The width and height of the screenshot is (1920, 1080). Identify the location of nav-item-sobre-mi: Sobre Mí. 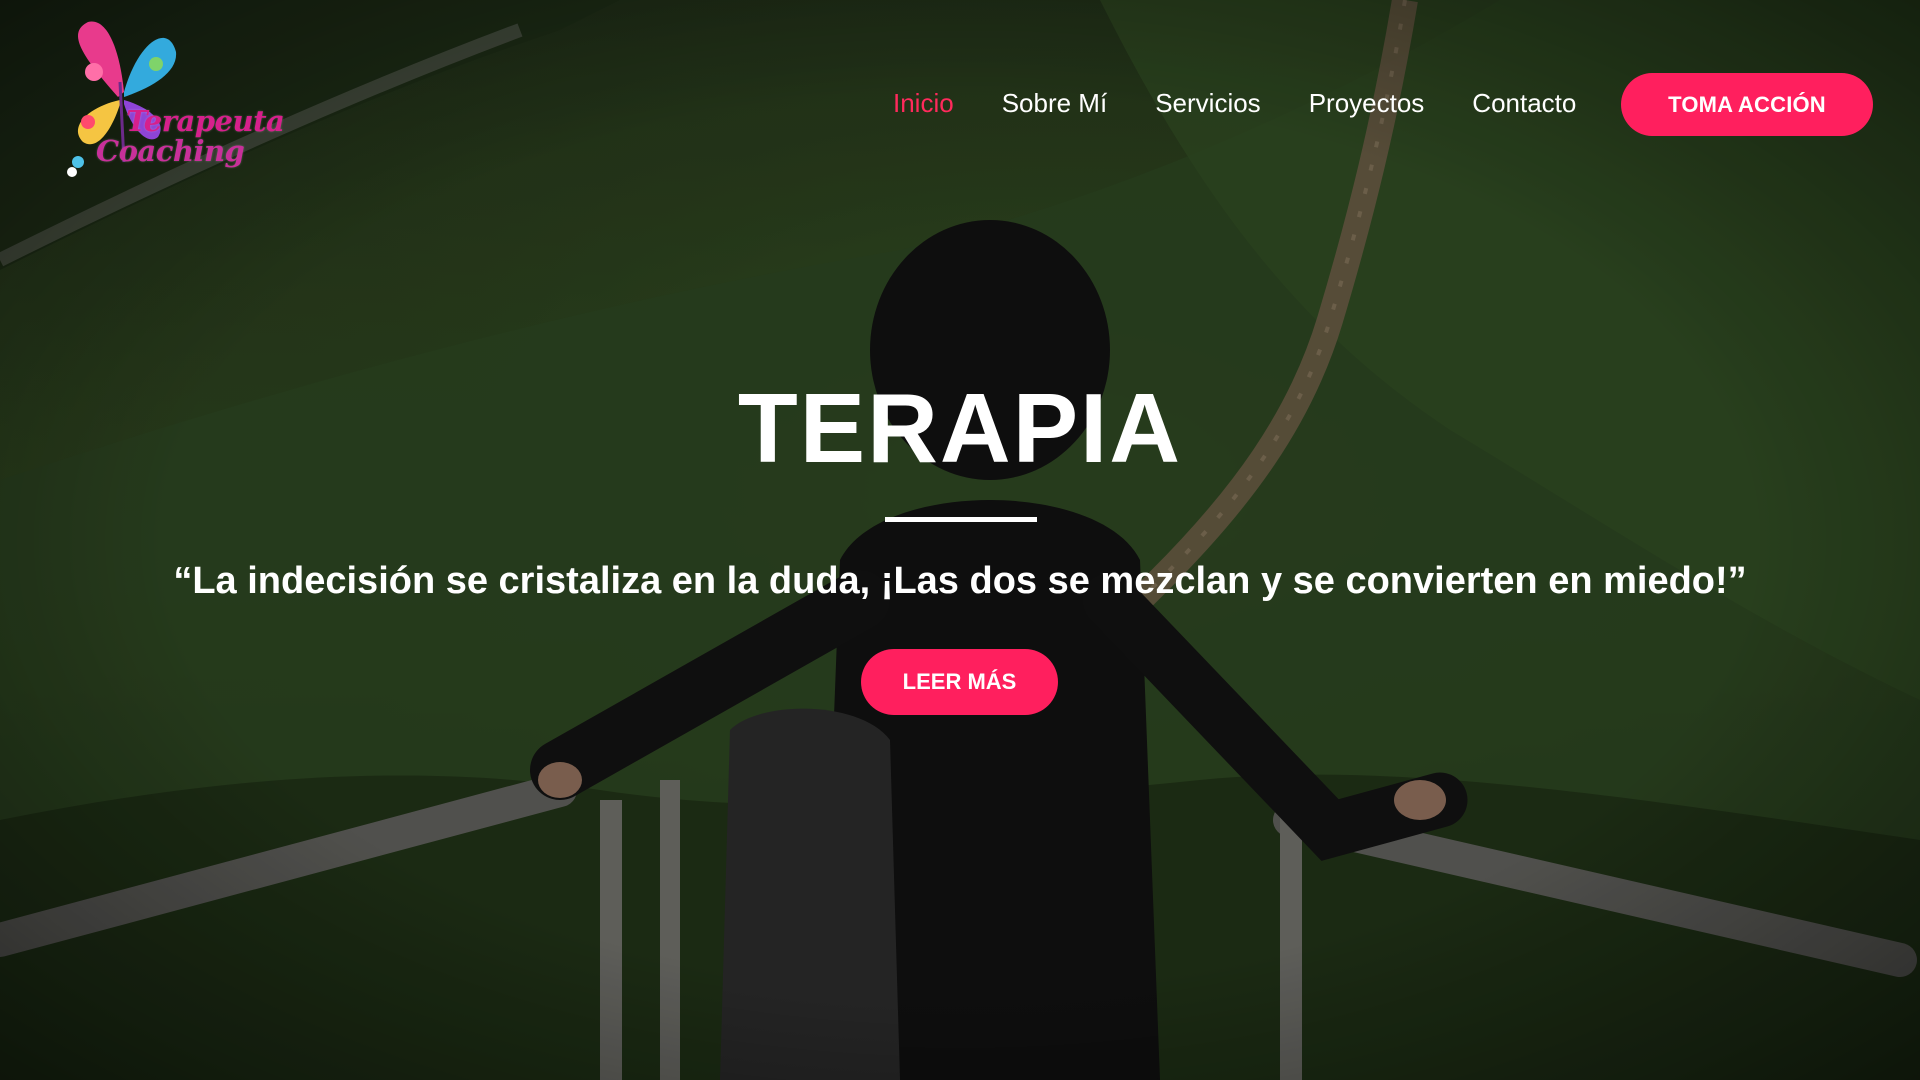
(1055, 103).